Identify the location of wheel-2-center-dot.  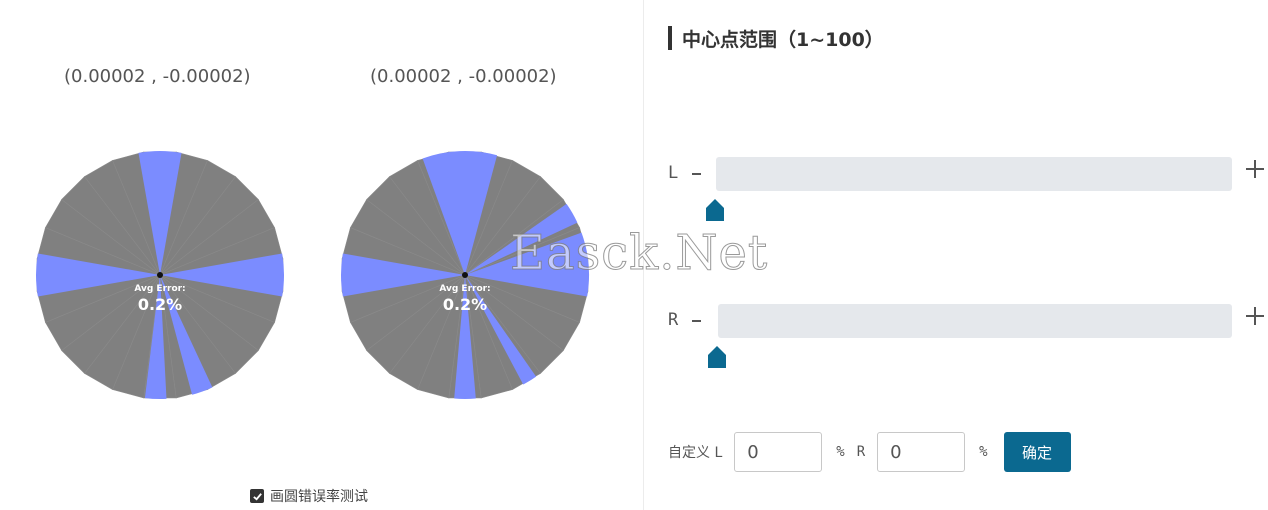
(465, 275).